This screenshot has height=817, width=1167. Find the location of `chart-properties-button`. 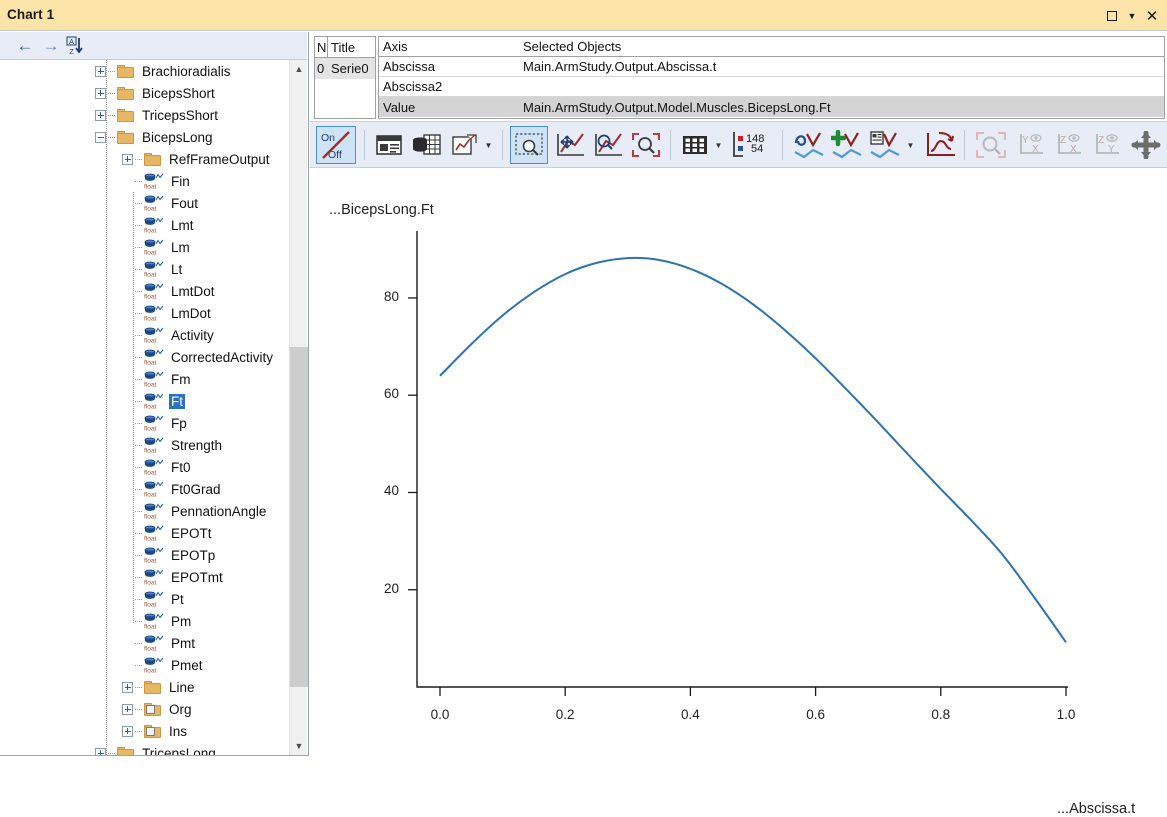

chart-properties-button is located at coordinates (389, 145).